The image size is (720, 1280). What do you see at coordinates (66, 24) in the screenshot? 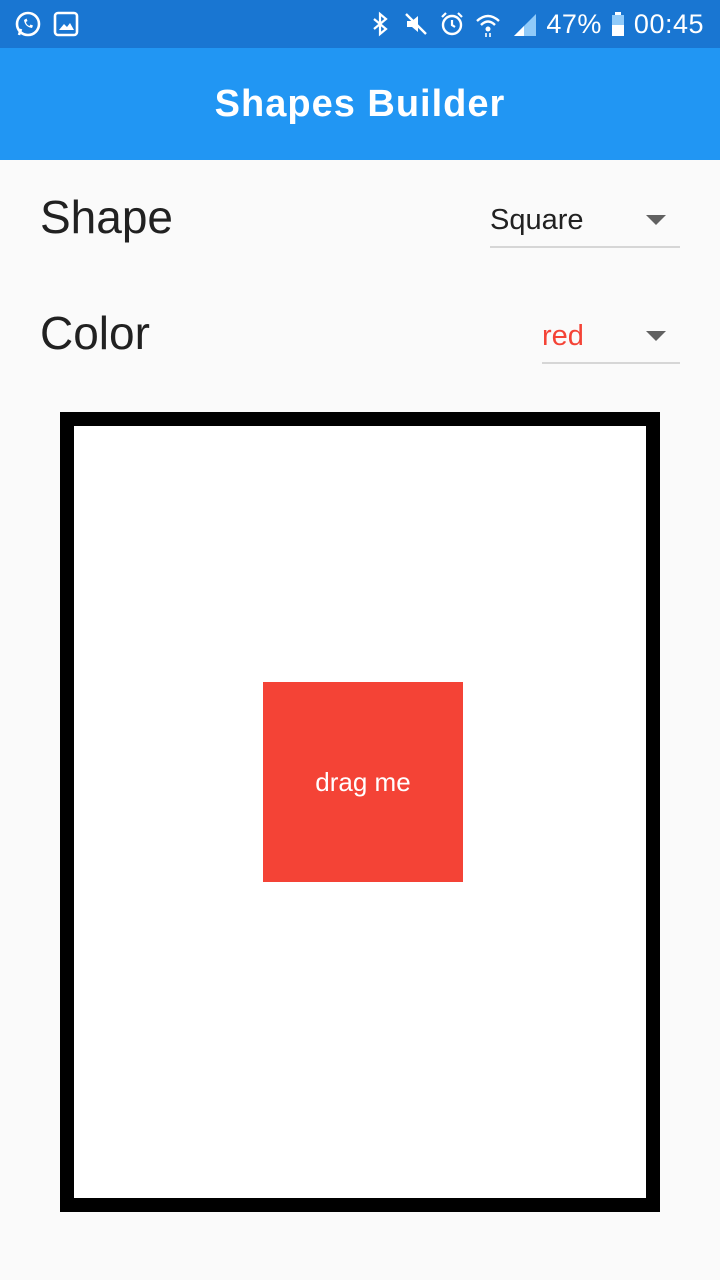
I see `gallery-icon` at bounding box center [66, 24].